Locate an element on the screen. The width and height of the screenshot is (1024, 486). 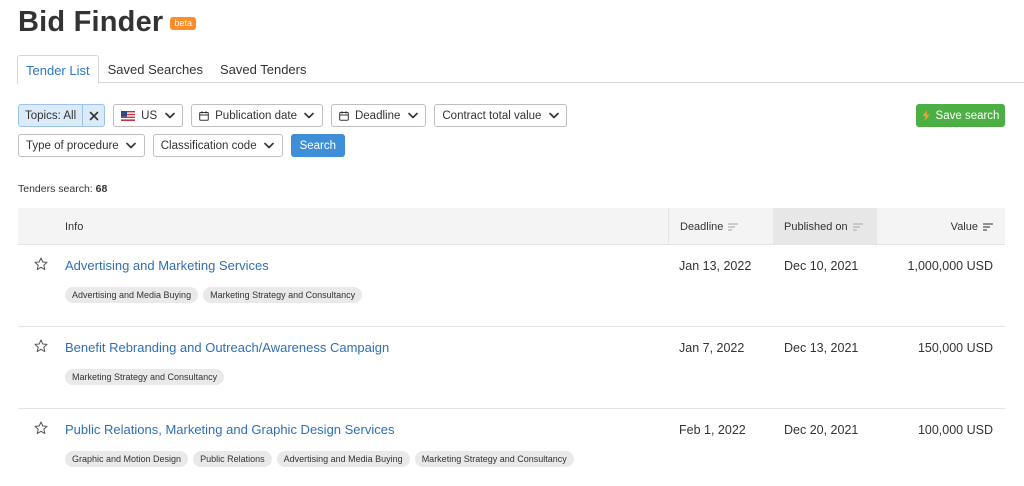
column-published-label: Published on is located at coordinates (816, 226).